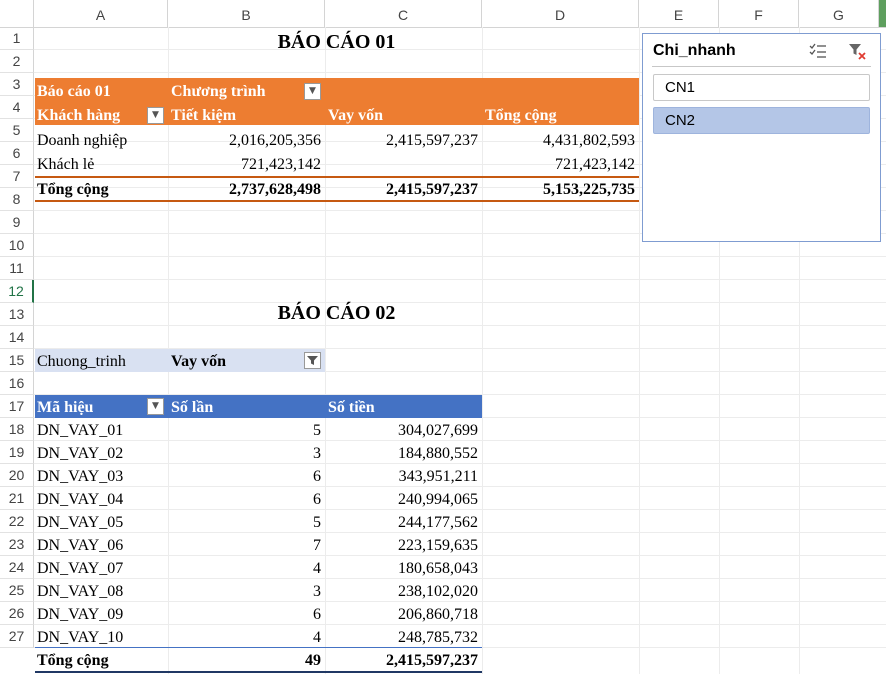  Describe the element at coordinates (17, 199) in the screenshot. I see `row-header: 8` at that location.